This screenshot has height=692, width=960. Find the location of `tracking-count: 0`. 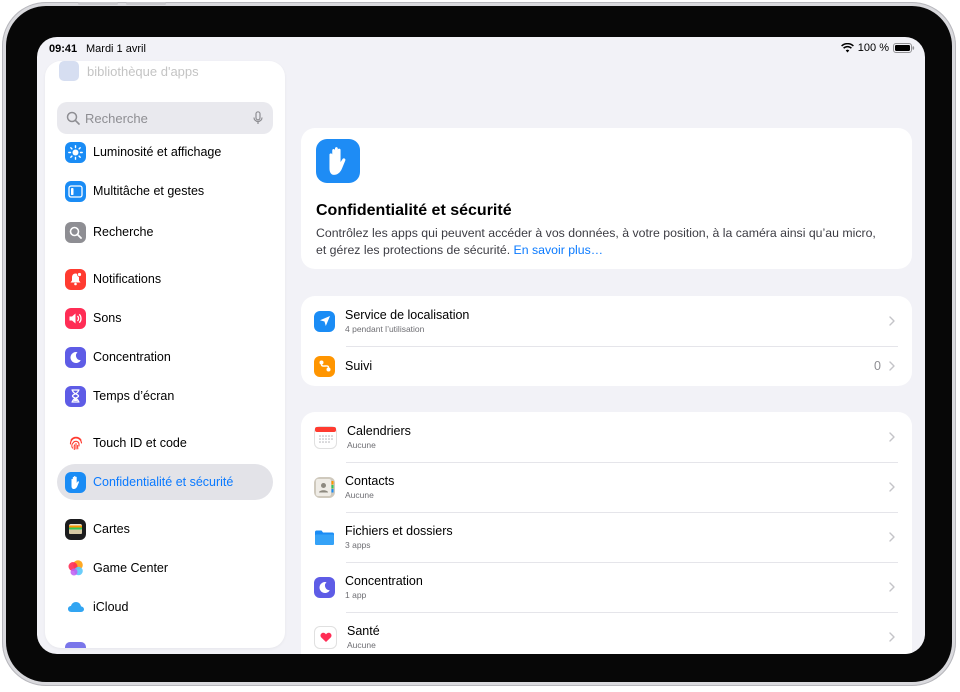

tracking-count: 0 is located at coordinates (877, 366).